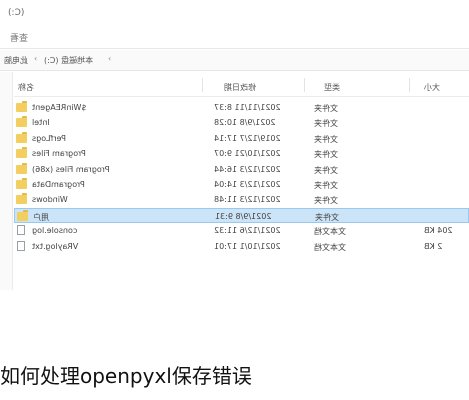  I want to click on ribbon-tab-view: 查看, so click(19, 37).